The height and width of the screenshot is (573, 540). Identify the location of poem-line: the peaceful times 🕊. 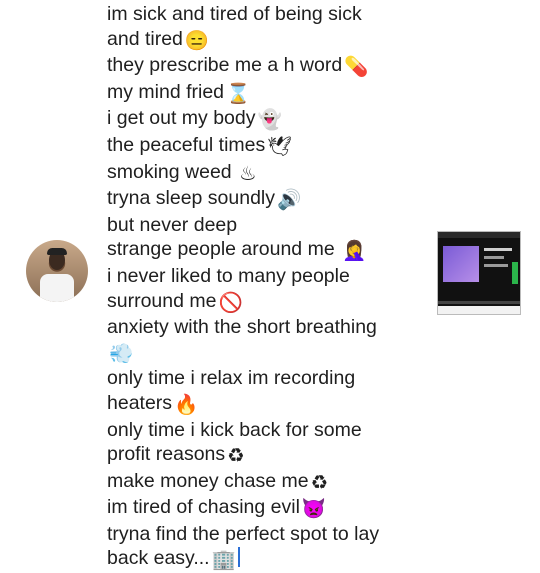
(267, 146).